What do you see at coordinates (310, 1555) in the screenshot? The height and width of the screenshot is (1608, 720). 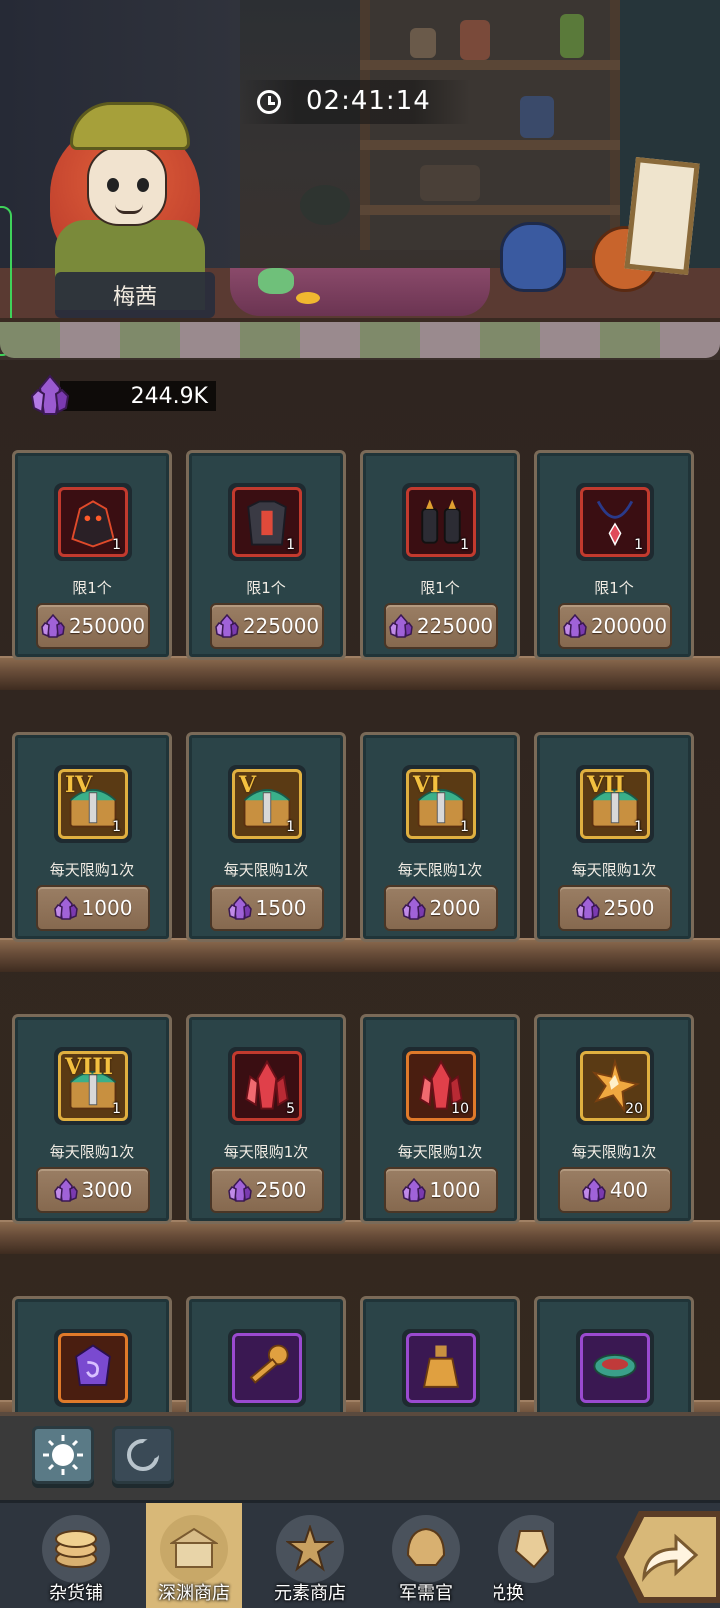 I see `nav-element-shop: 元素商店` at bounding box center [310, 1555].